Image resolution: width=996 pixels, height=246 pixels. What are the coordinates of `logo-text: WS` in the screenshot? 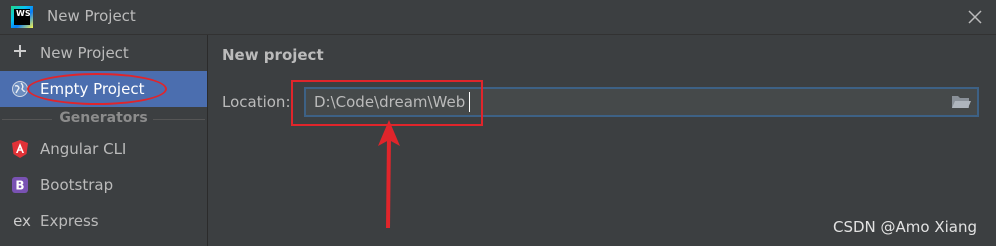 It's located at (22, 17).